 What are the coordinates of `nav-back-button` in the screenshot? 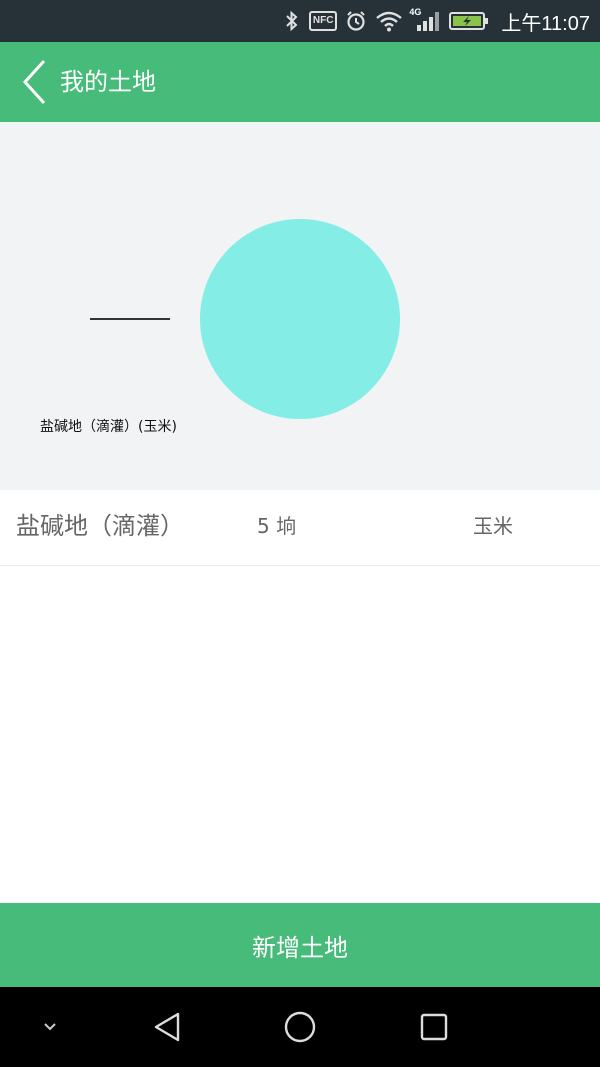 It's located at (167, 1027).